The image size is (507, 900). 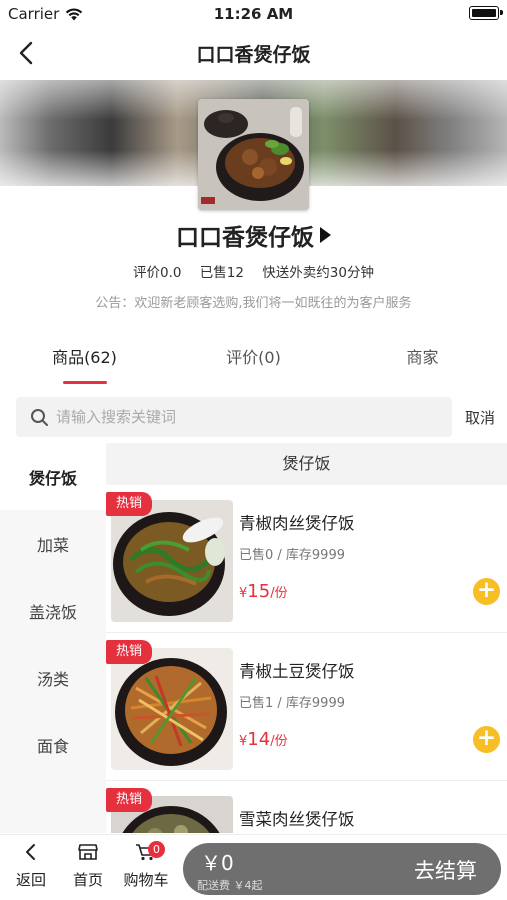 I want to click on category-item-baozaifan: 煲仔饭, so click(x=53, y=476).